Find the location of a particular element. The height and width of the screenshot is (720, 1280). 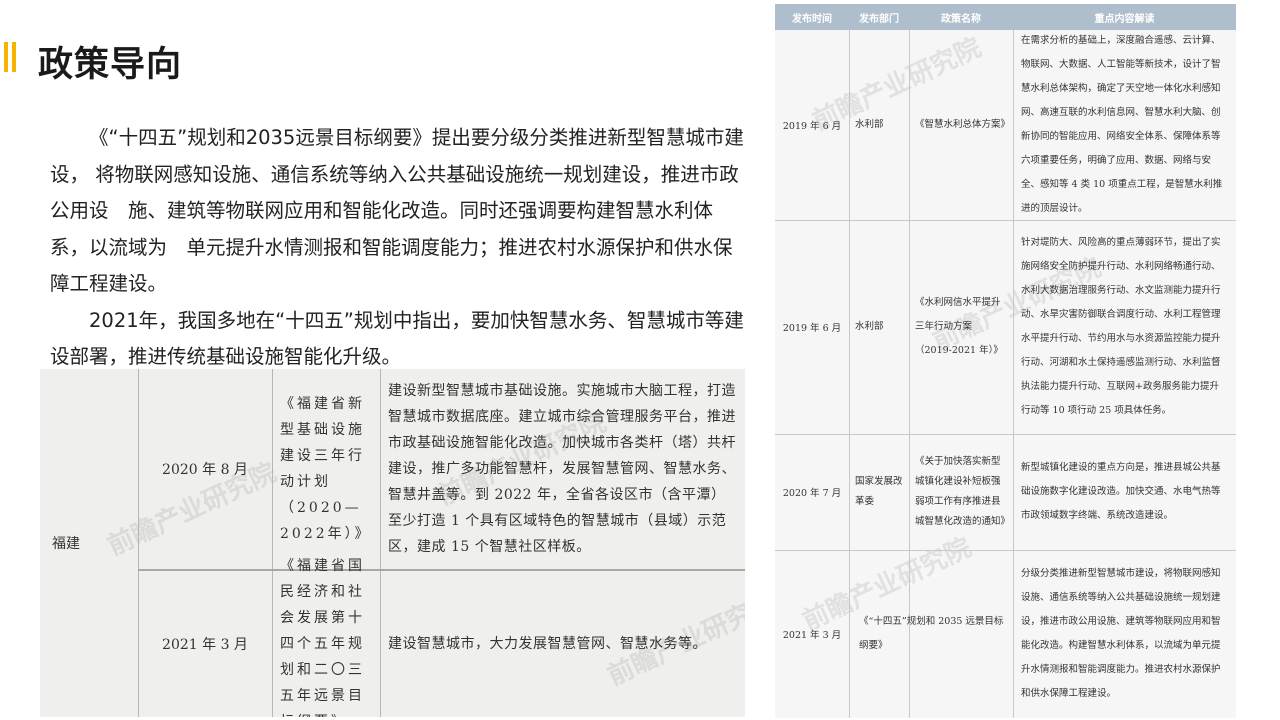

table-cell-name: 《水利网信水平提升三年行动方案（2019-2021 年）》 is located at coordinates (959, 326).